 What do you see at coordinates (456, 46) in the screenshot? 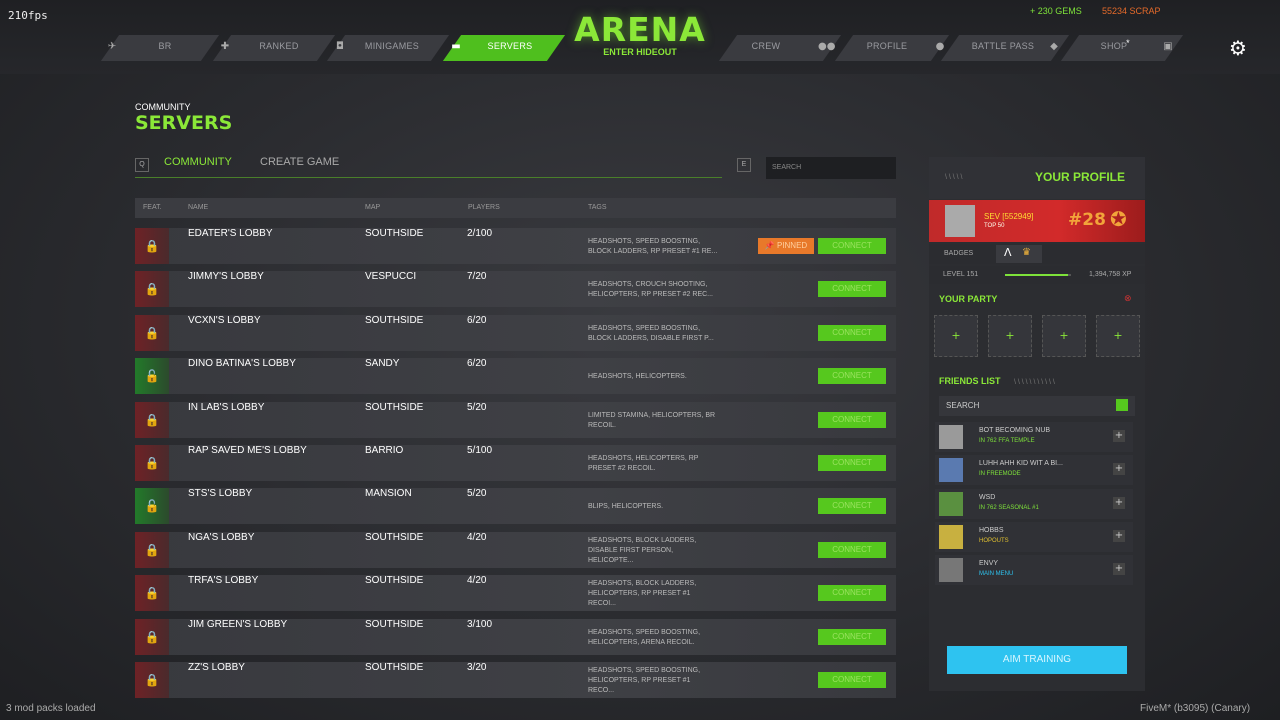
I see `server-icon: ▬` at bounding box center [456, 46].